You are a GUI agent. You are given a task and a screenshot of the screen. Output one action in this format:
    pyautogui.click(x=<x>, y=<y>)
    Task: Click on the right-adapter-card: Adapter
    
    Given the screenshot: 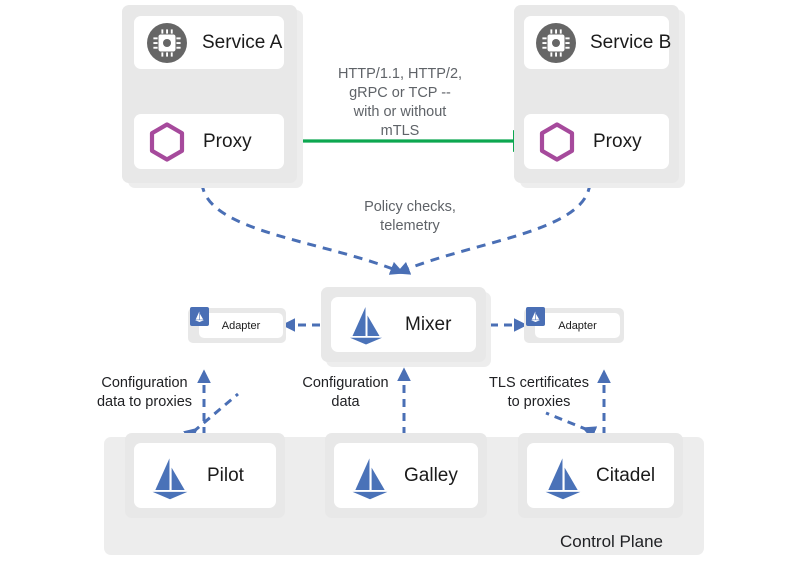 What is the action you would take?
    pyautogui.click(x=577, y=325)
    